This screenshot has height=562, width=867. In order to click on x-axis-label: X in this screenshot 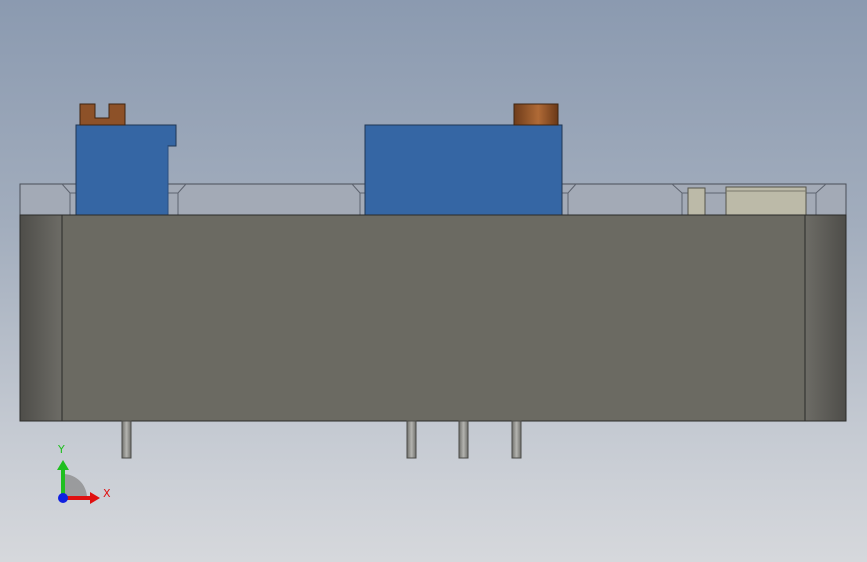, I will do `click(107, 493)`.